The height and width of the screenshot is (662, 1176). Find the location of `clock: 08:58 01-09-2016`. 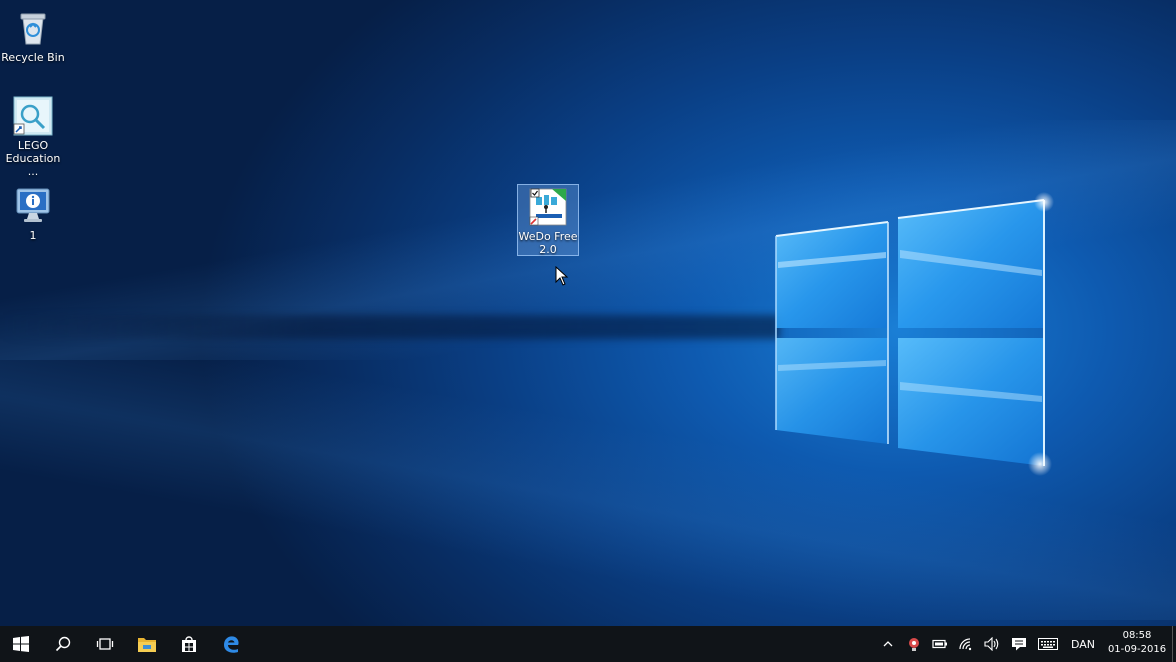

clock: 08:58 01-09-2016 is located at coordinates (1137, 643).